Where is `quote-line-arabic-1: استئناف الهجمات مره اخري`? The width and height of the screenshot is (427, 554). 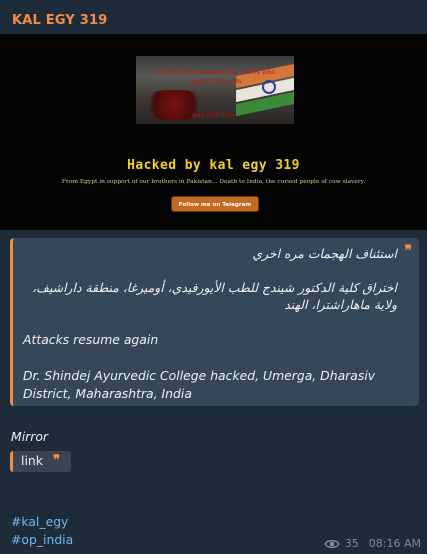 quote-line-arabic-1: استئناف الهجمات مره اخري is located at coordinates (324, 253).